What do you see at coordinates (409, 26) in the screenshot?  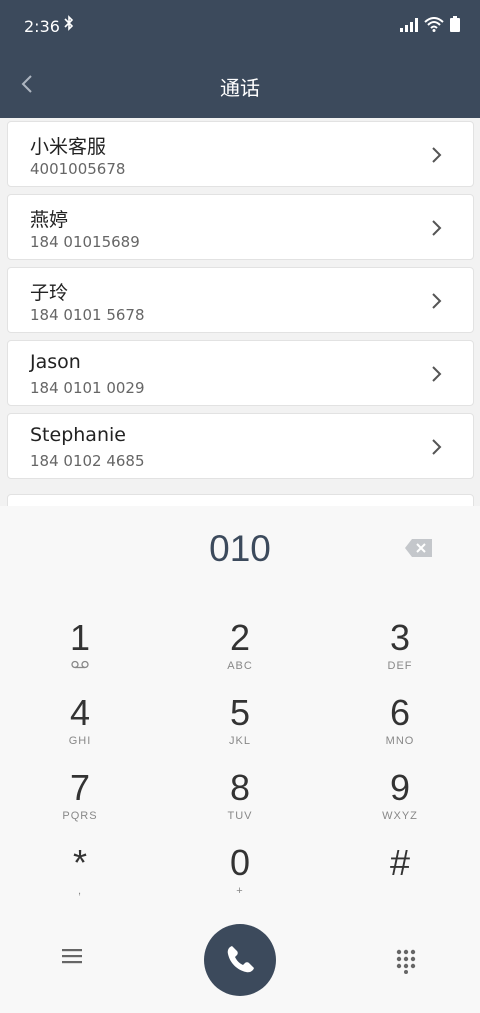 I see `signal-icon` at bounding box center [409, 26].